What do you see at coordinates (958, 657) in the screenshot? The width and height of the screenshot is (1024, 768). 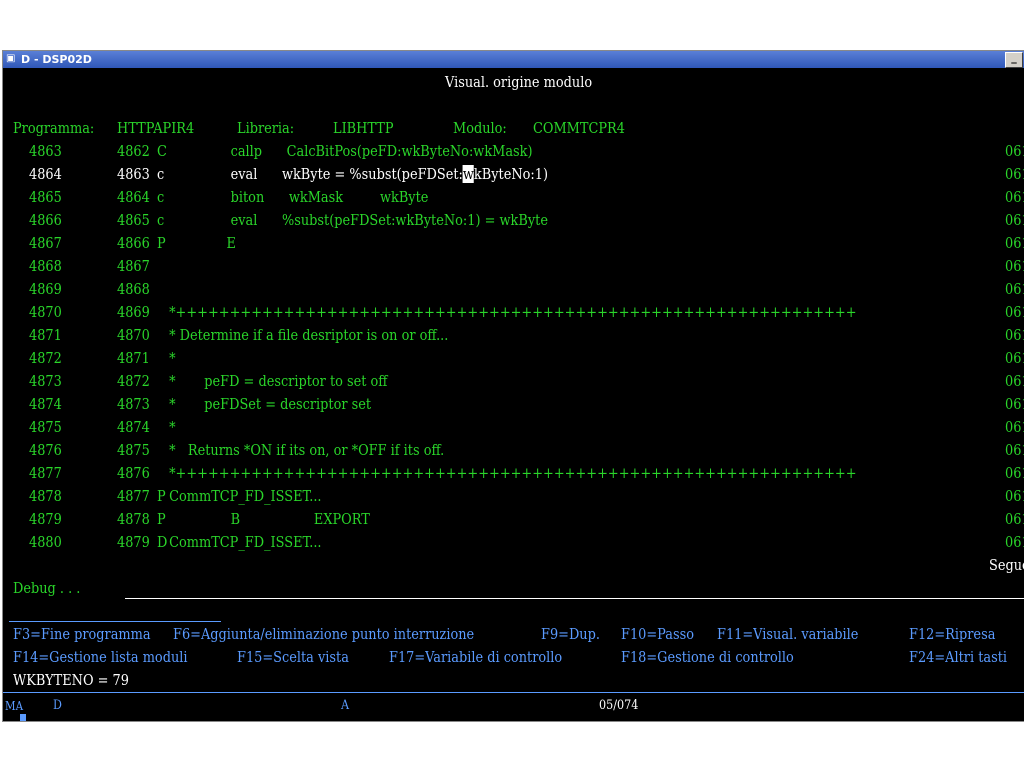 I see `fkey-f24: F24=Altri tasti` at bounding box center [958, 657].